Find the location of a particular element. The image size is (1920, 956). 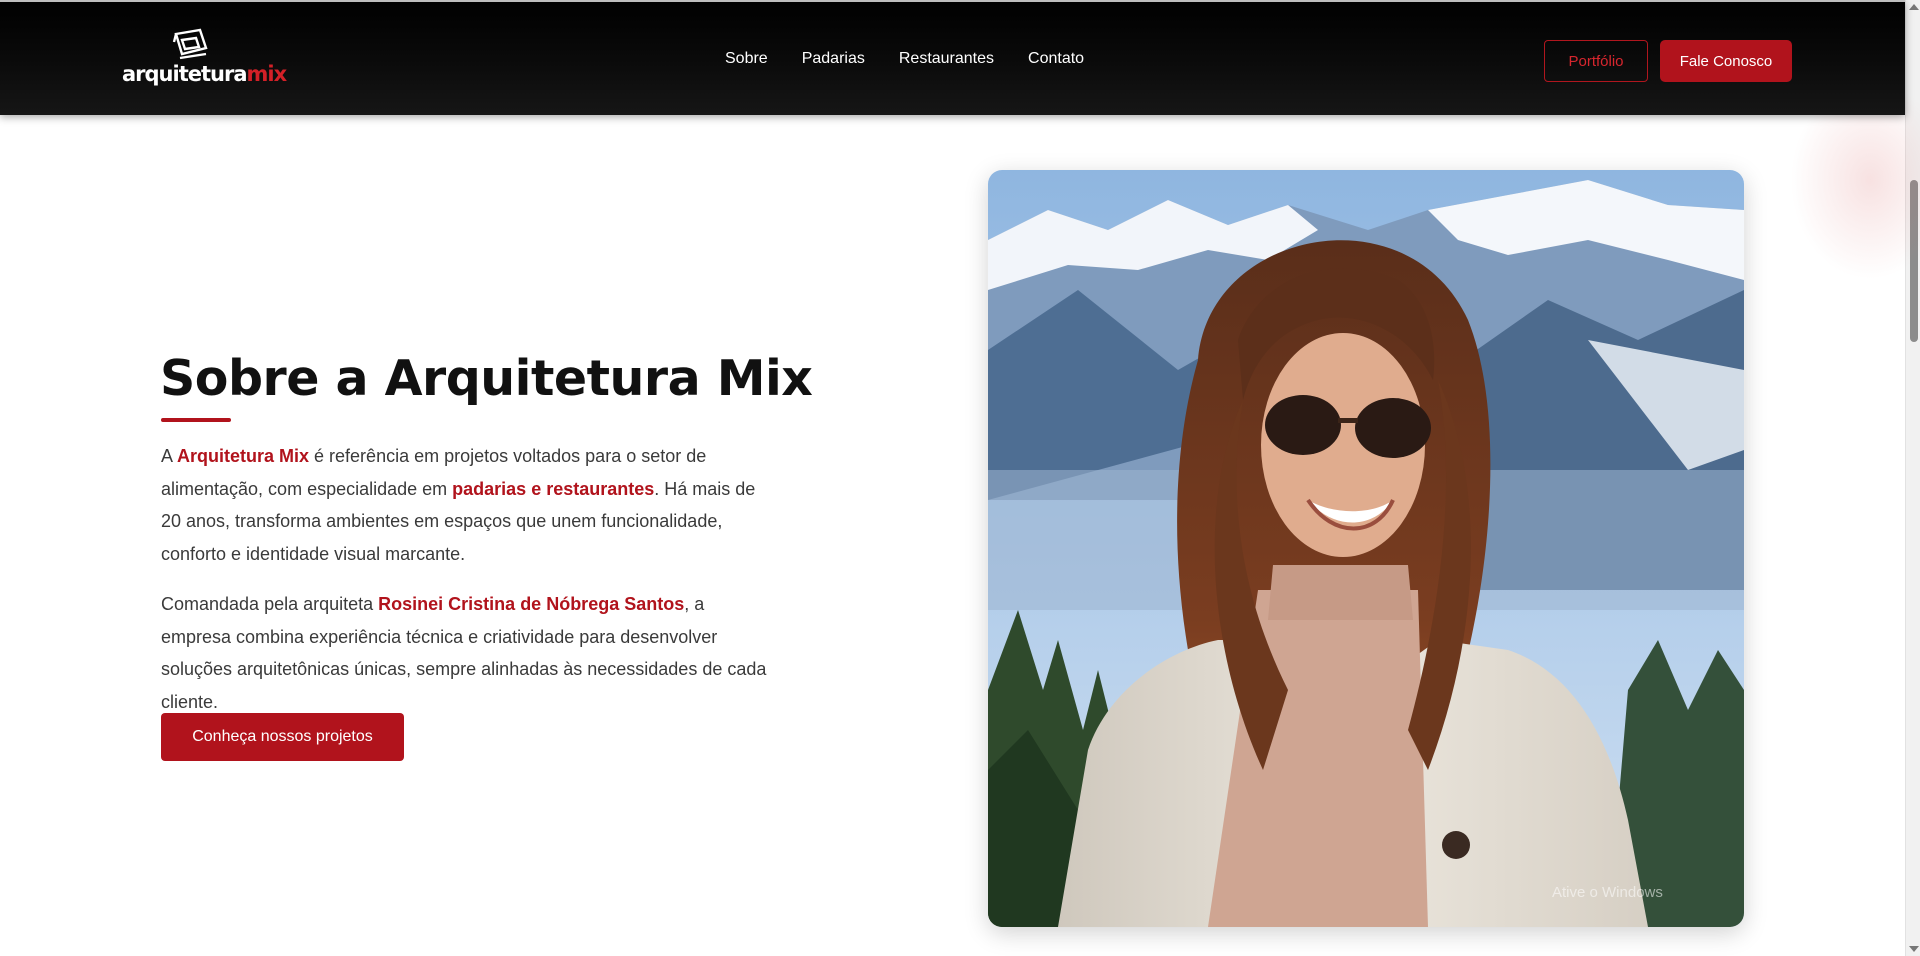

fale-conosco-button: Fale Conosco is located at coordinates (1726, 61).